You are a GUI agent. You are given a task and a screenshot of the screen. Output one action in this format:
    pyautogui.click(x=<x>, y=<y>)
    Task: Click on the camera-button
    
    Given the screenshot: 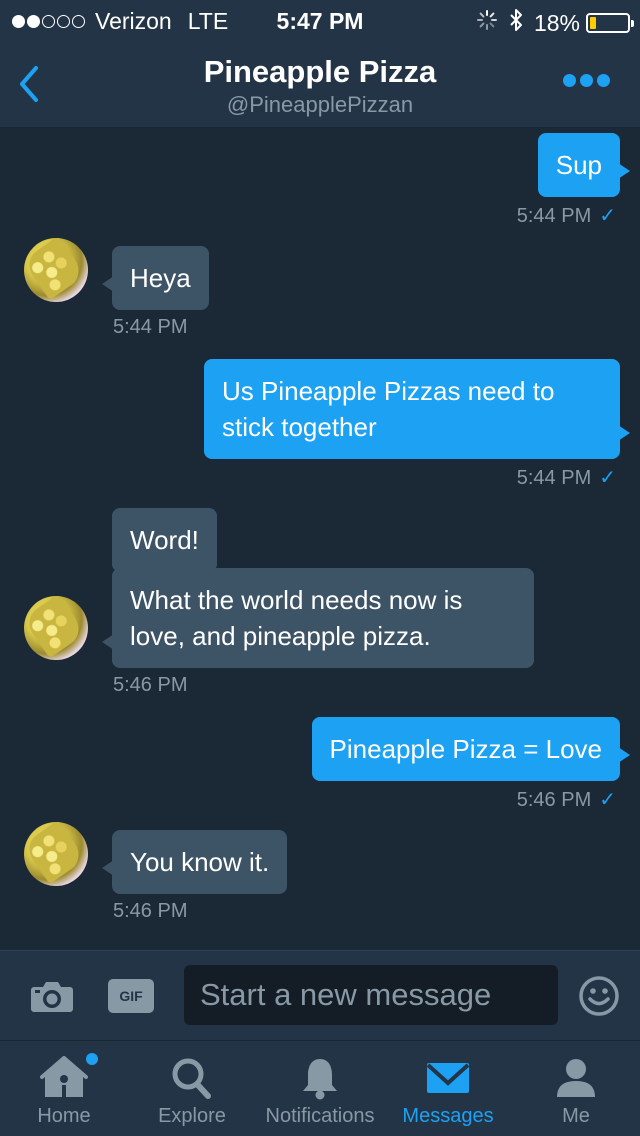 What is the action you would take?
    pyautogui.click(x=52, y=996)
    